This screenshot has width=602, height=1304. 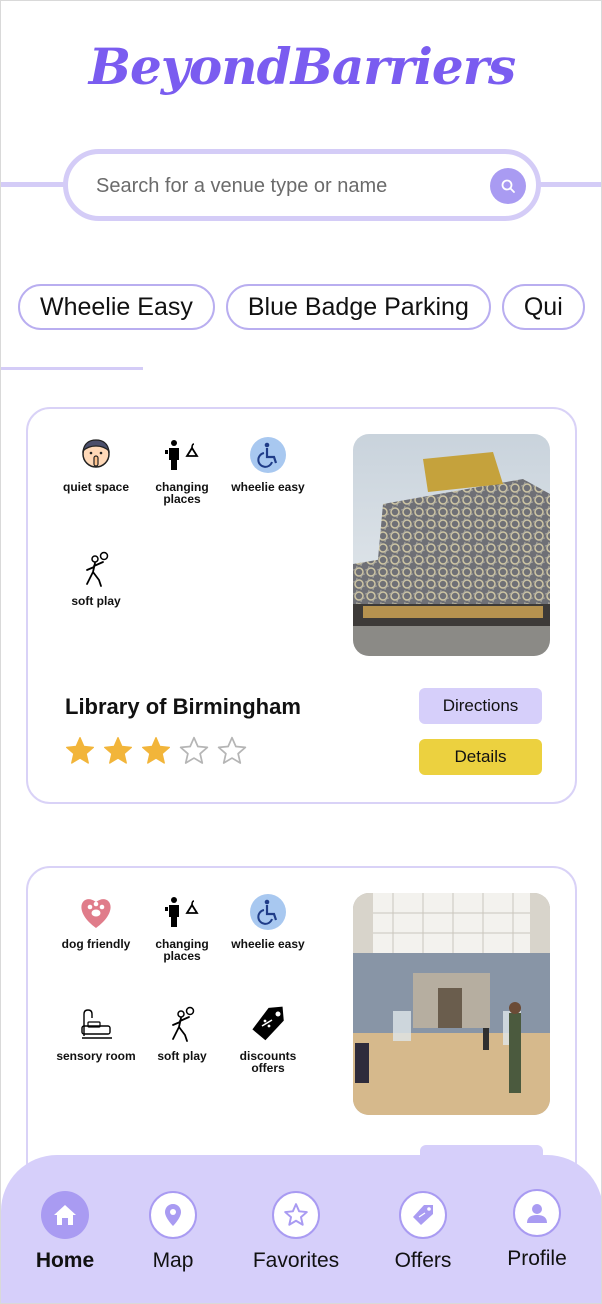 I want to click on feature-discounts-offers: discounts offers, so click(x=268, y=1039).